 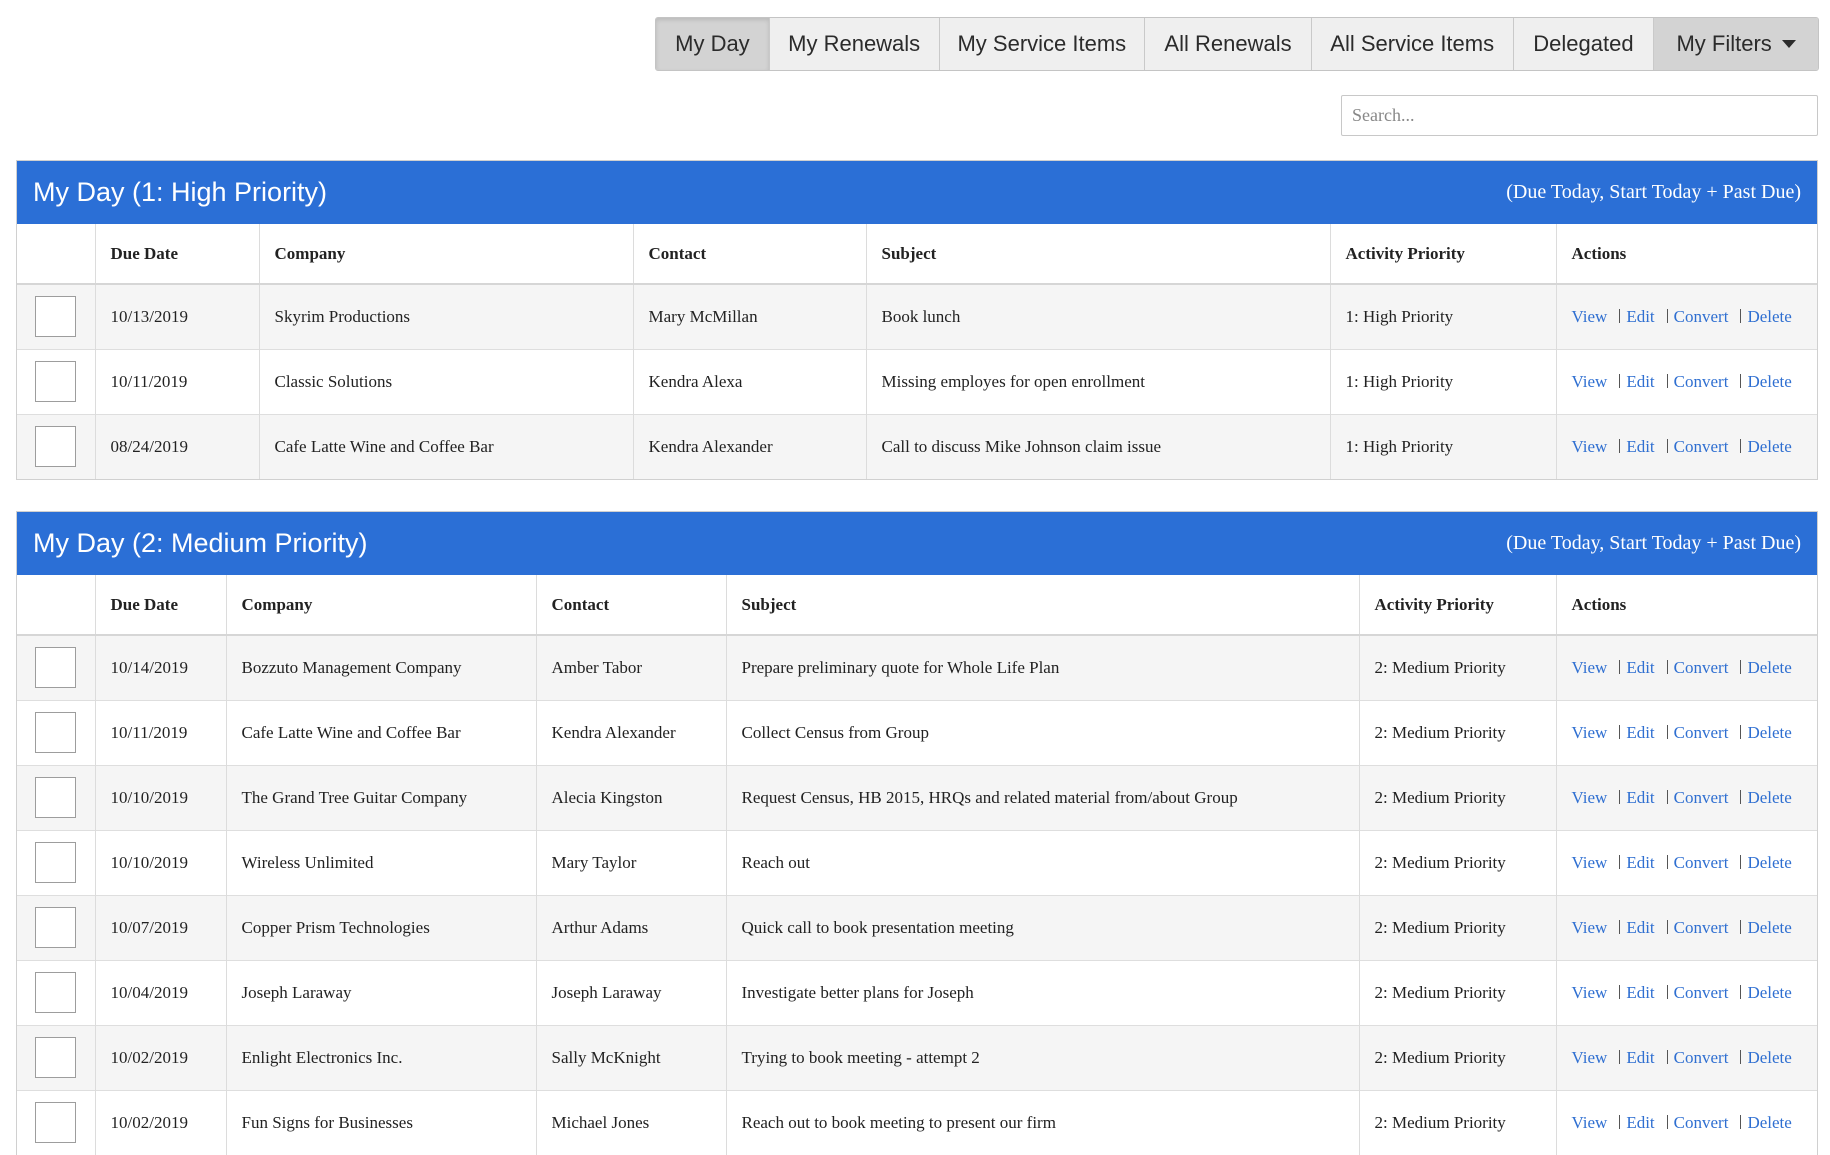 I want to click on contact-cell: Sally McKnight, so click(x=631, y=1057).